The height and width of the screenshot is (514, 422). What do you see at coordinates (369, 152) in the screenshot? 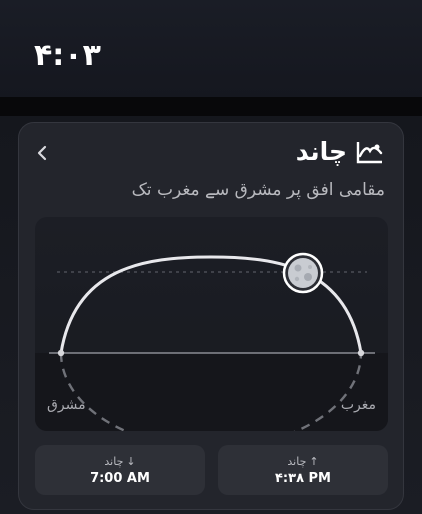
I see `moonrise-icon` at bounding box center [369, 152].